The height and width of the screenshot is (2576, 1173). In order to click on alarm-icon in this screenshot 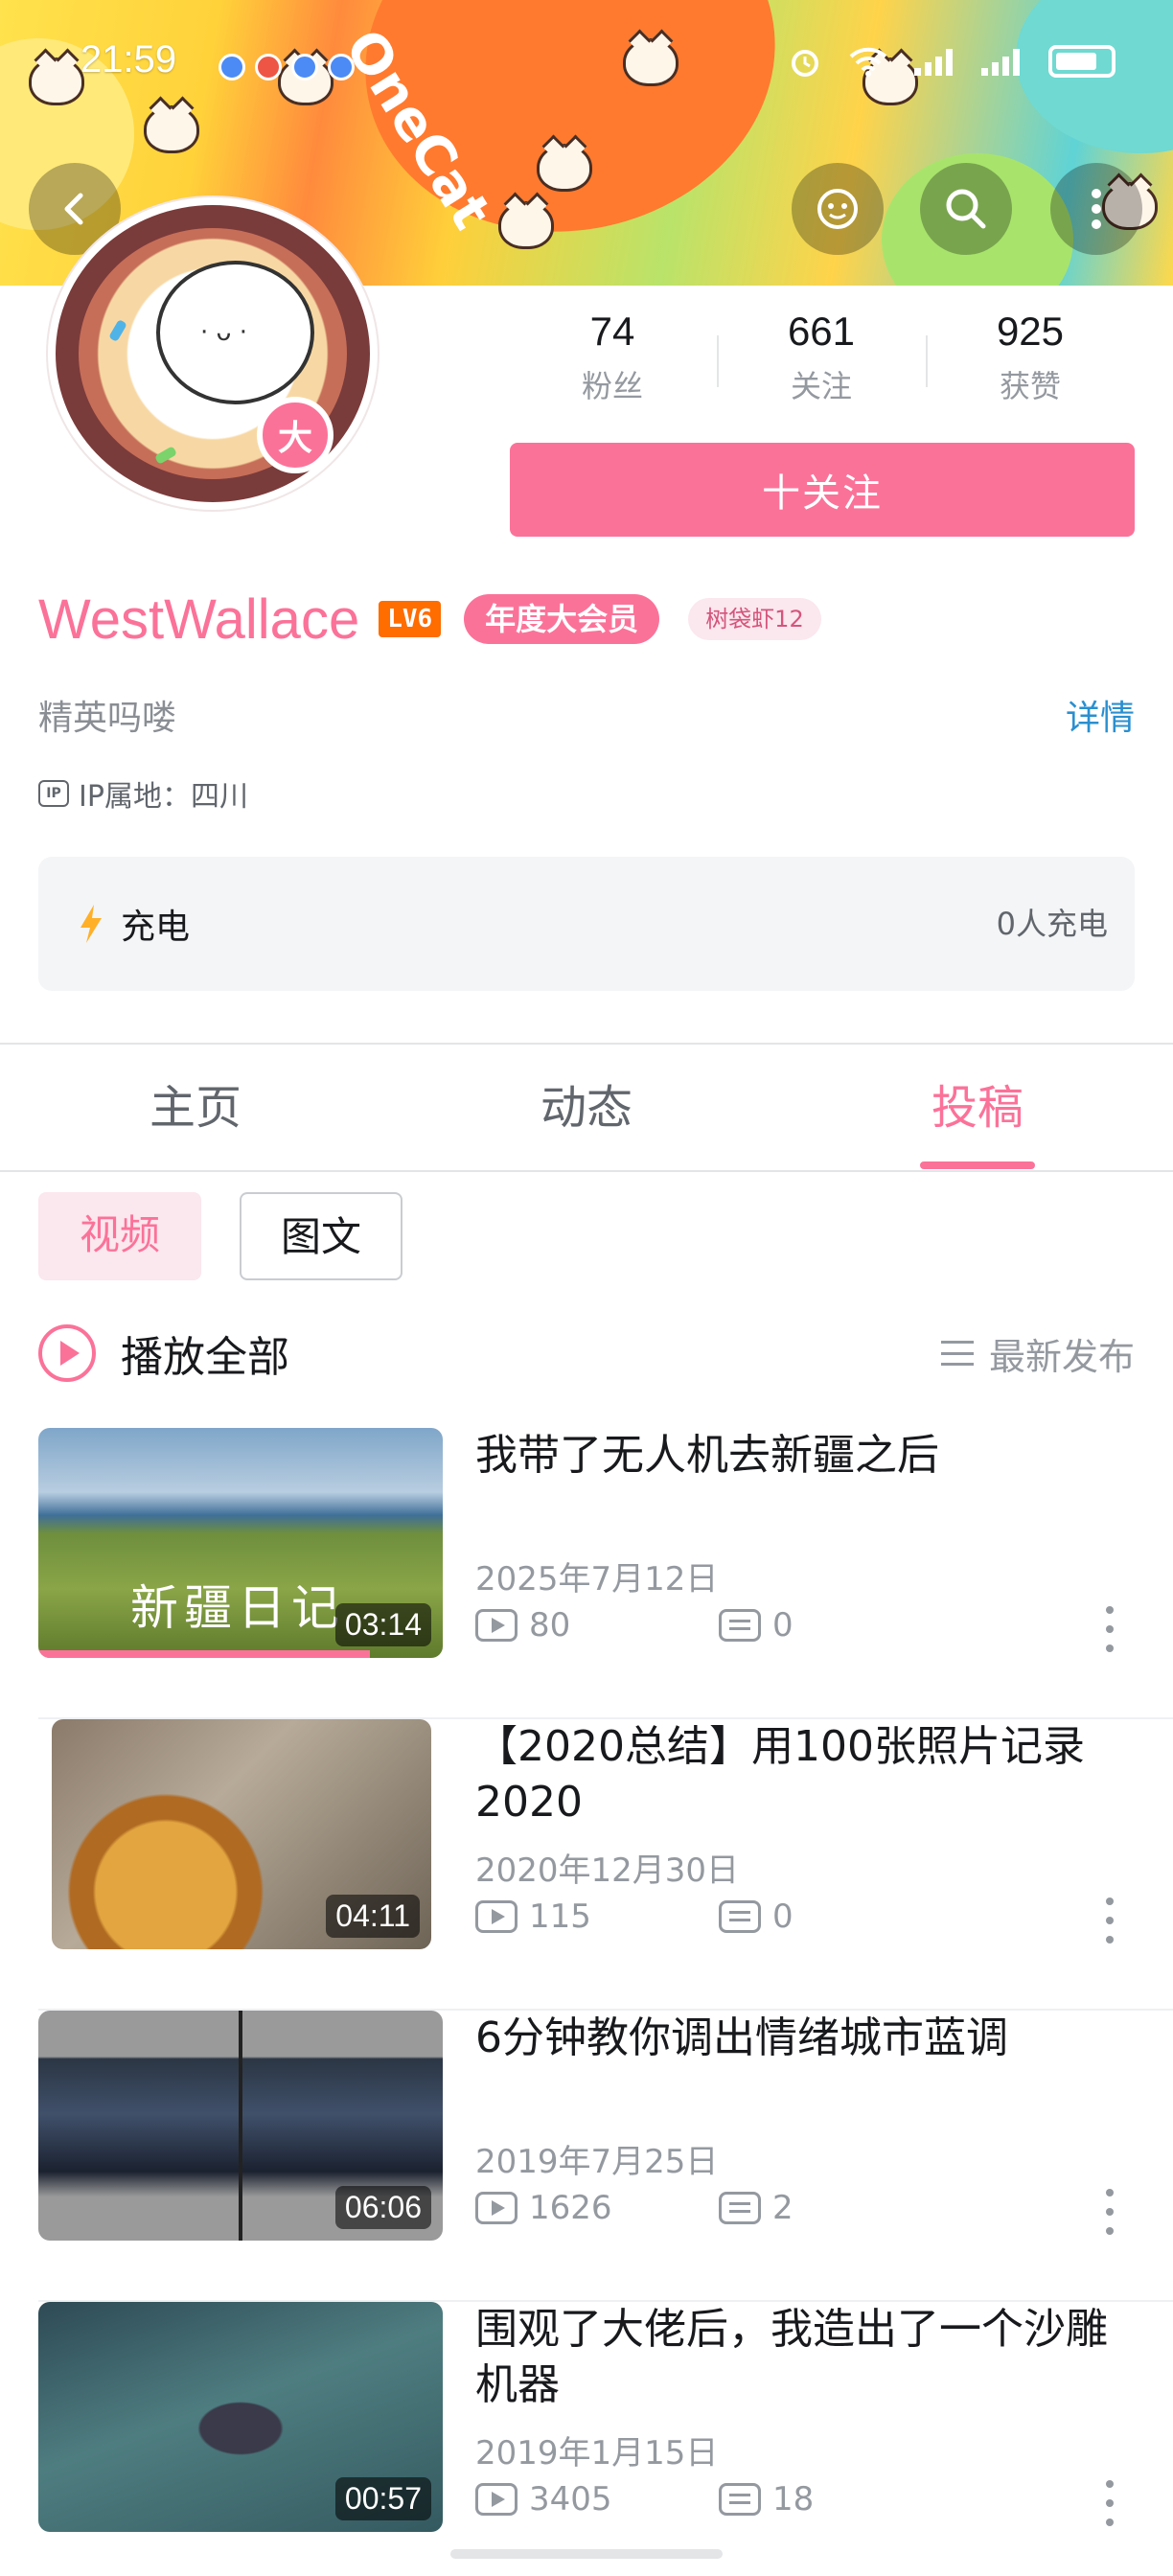, I will do `click(805, 63)`.